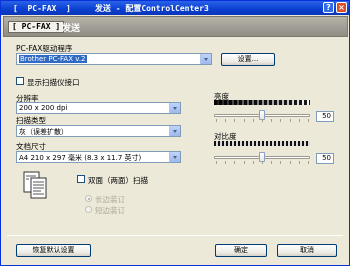  I want to click on short-edge-label: 短边装订, so click(110, 210).